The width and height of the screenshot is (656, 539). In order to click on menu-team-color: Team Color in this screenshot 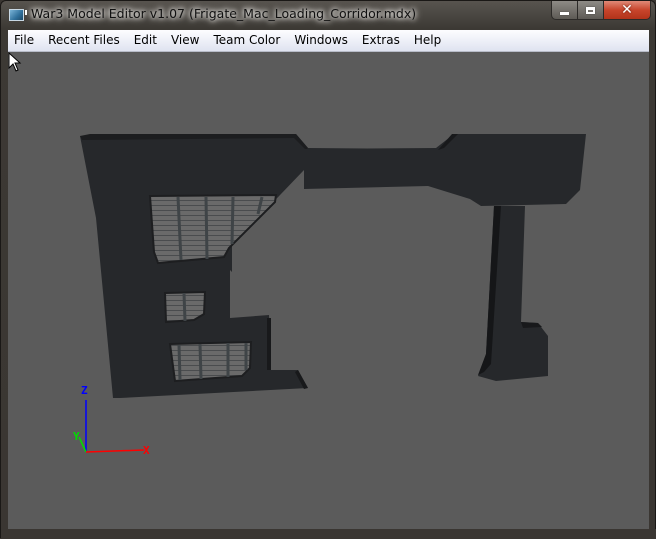, I will do `click(246, 40)`.